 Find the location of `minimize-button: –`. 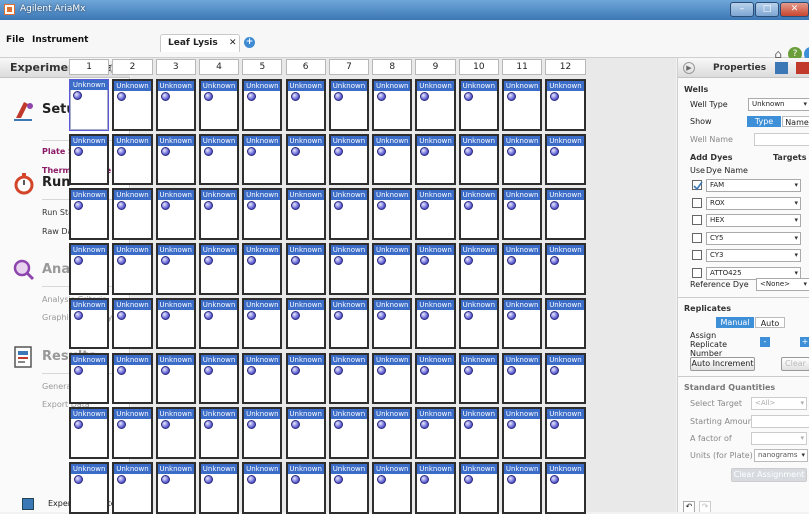

minimize-button: – is located at coordinates (742, 9).